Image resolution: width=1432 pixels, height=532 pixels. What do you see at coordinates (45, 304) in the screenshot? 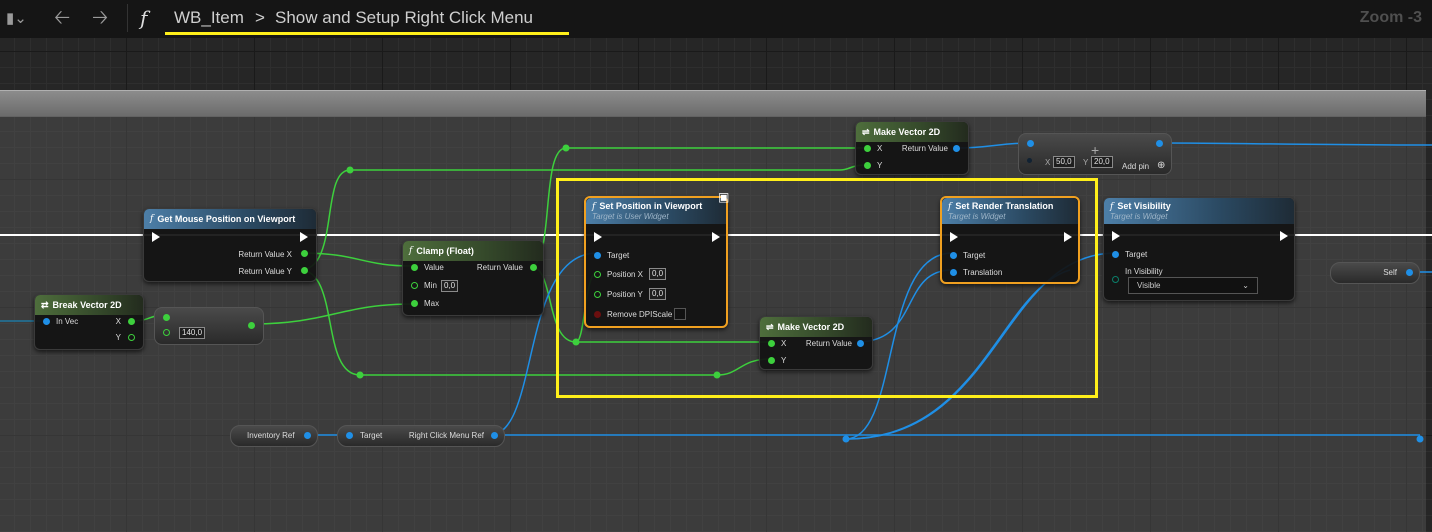
I see `break-icon: ⇄` at bounding box center [45, 304].